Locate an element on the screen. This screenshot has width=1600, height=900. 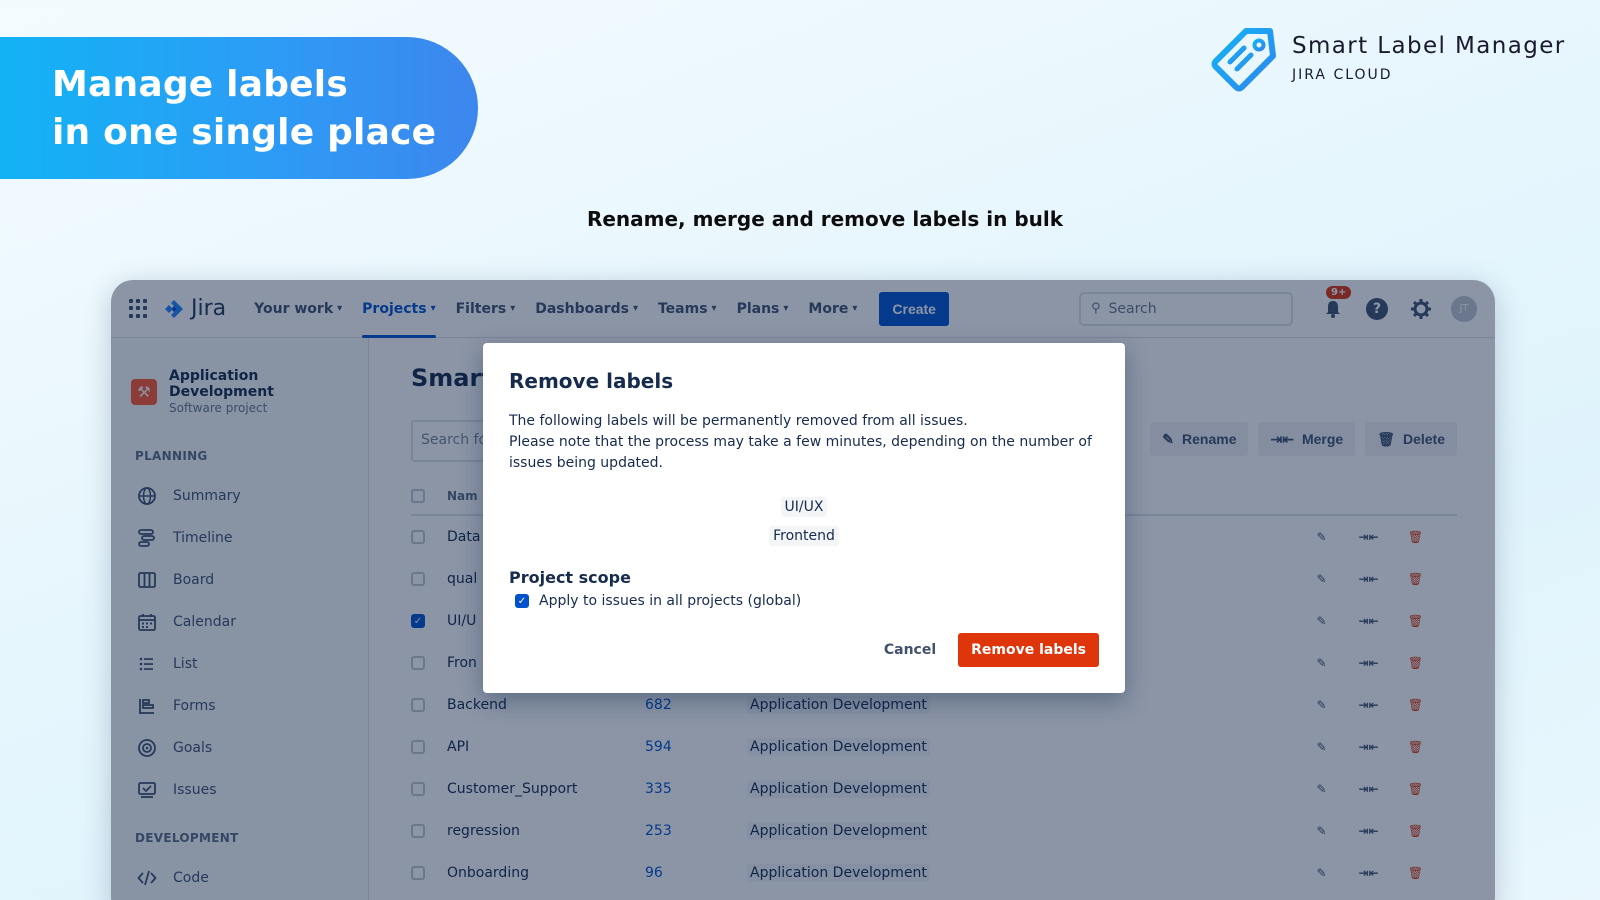
labels-to-remove: UI/UX Frontend is located at coordinates (804, 525).